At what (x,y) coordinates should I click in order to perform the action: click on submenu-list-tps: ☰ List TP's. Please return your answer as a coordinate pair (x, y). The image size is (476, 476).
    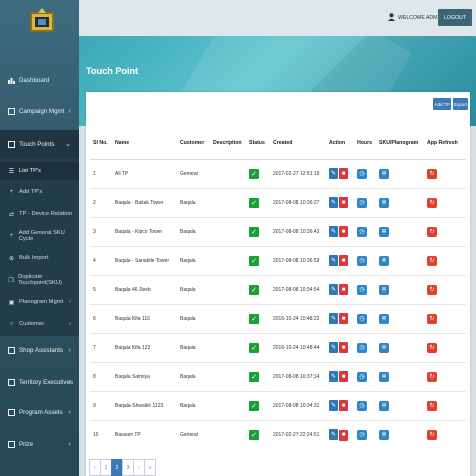
    Looking at the image, I should click on (39, 171).